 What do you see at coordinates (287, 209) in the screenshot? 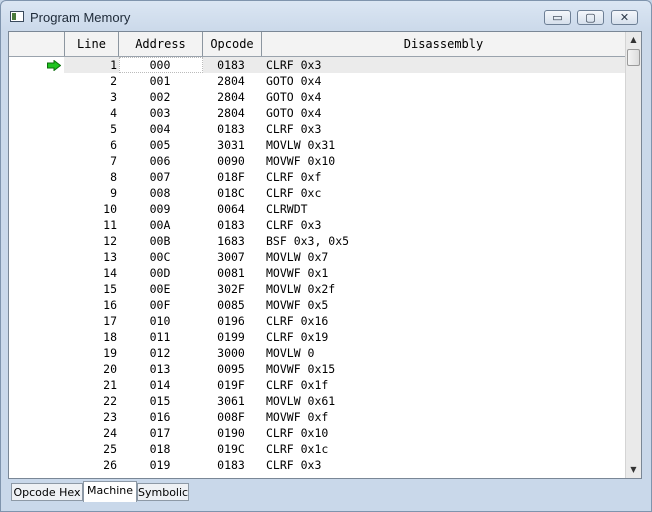
I see `disassembly-cell: CLRWDT` at bounding box center [287, 209].